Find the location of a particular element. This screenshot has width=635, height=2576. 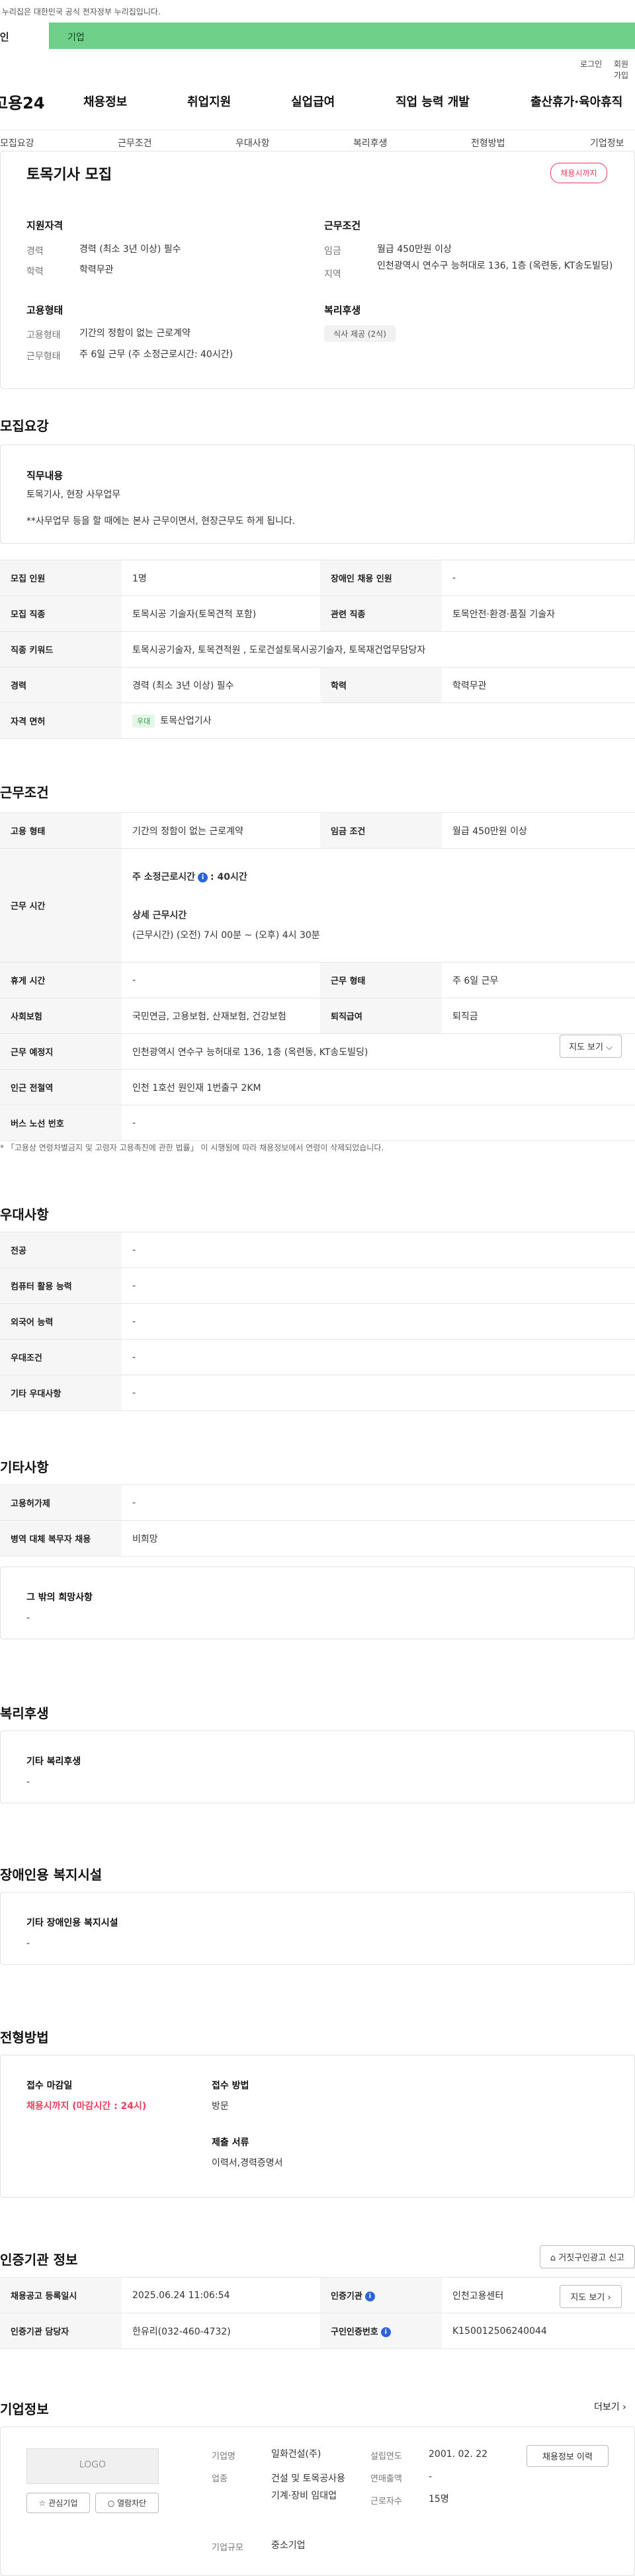

retirement-value: 퇴직금 is located at coordinates (538, 1016).